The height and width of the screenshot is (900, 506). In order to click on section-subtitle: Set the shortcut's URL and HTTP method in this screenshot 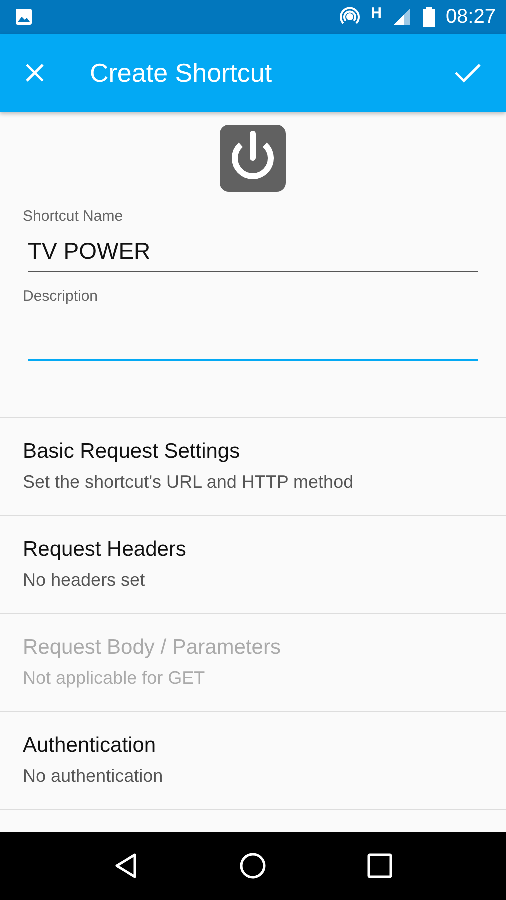, I will do `click(189, 482)`.